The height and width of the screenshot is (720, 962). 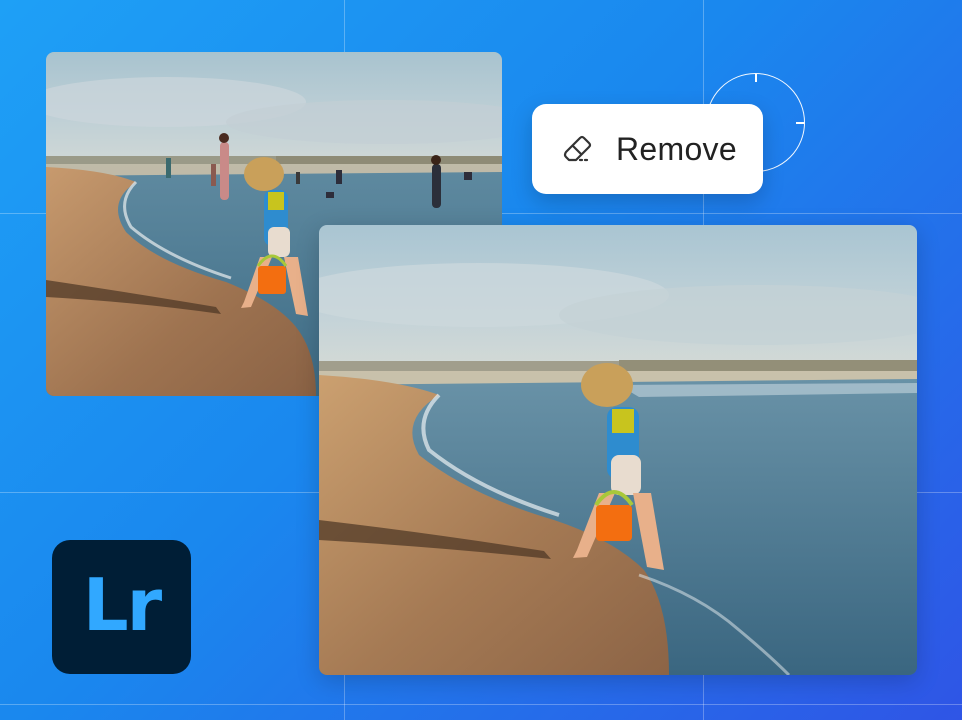 I want to click on logo-text: Lr, so click(x=122, y=605).